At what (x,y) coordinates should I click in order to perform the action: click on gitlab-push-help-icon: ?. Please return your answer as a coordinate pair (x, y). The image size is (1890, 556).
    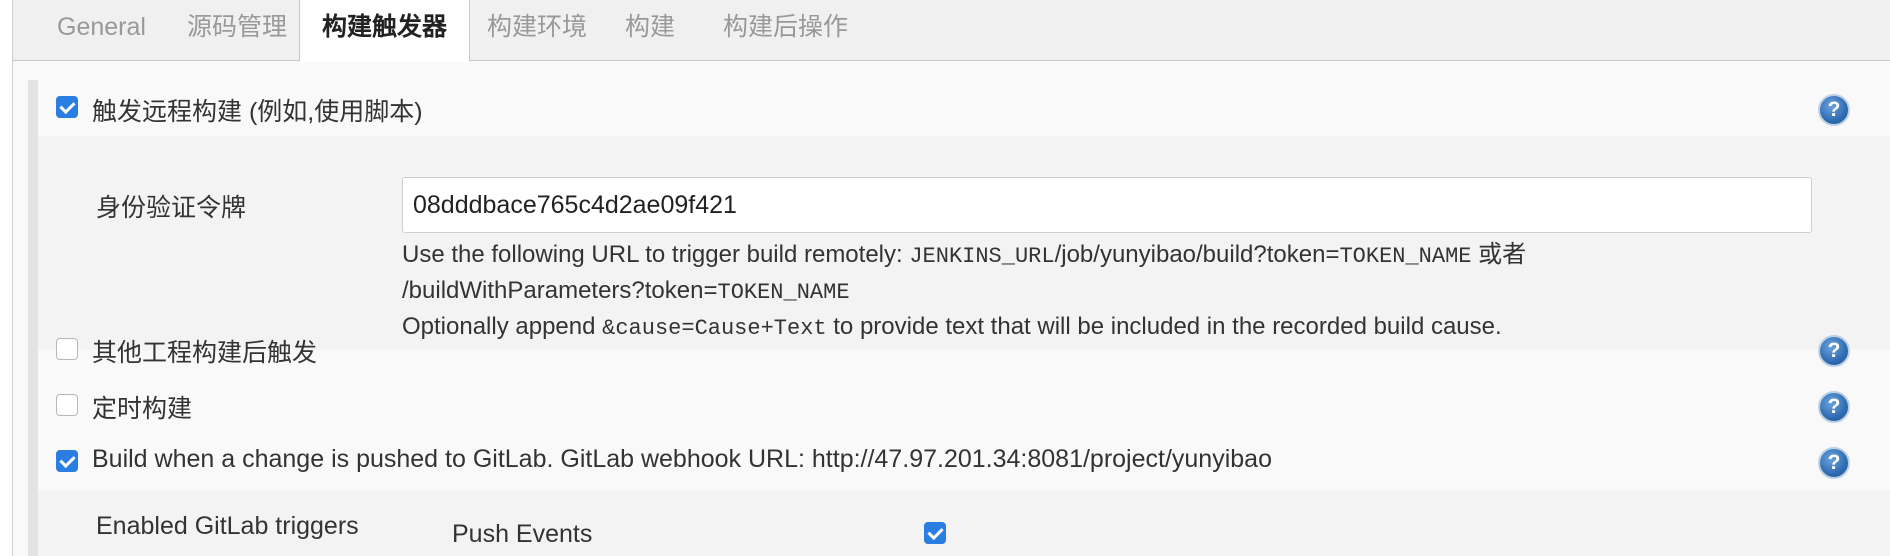
    Looking at the image, I should click on (1834, 463).